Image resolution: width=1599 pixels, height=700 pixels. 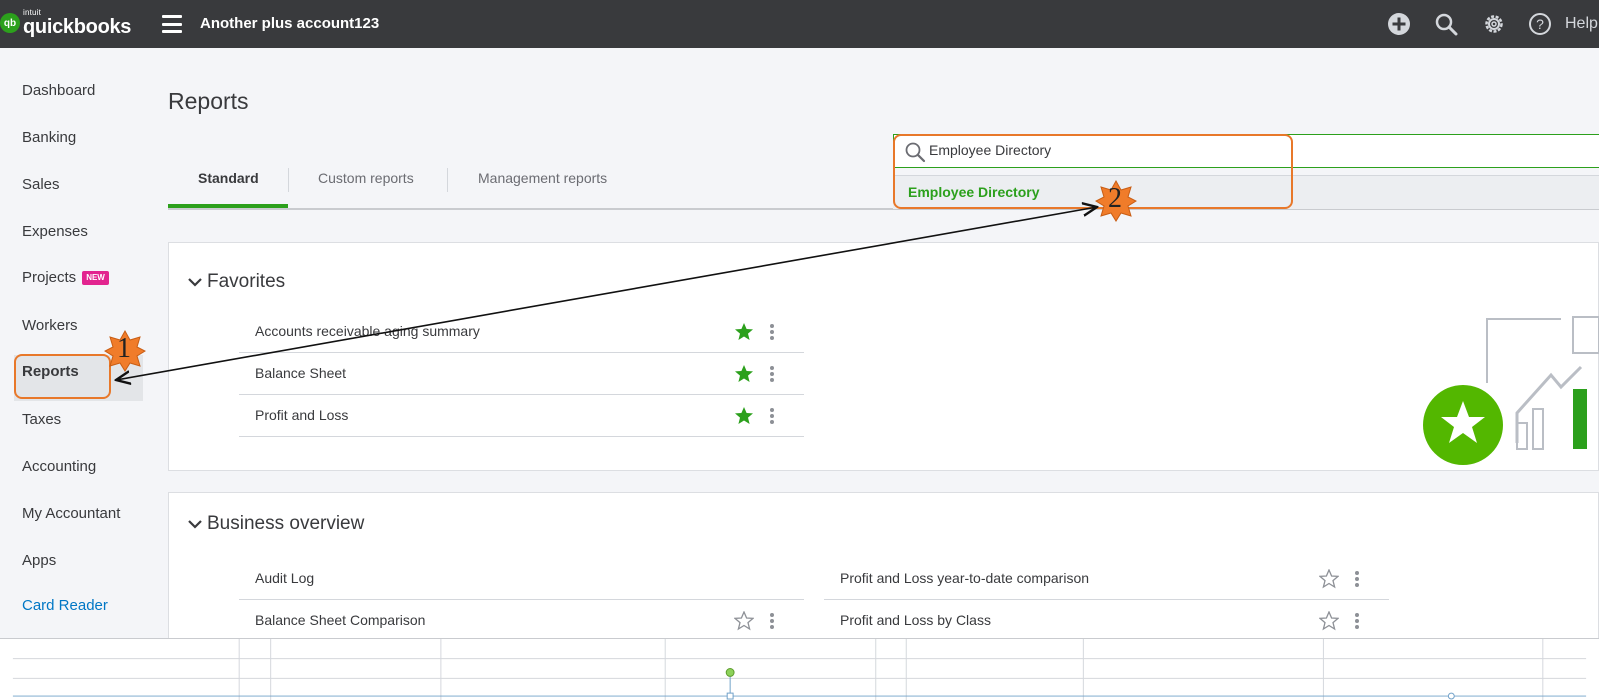 I want to click on tab-custom-reports: Custom reports, so click(x=366, y=178).